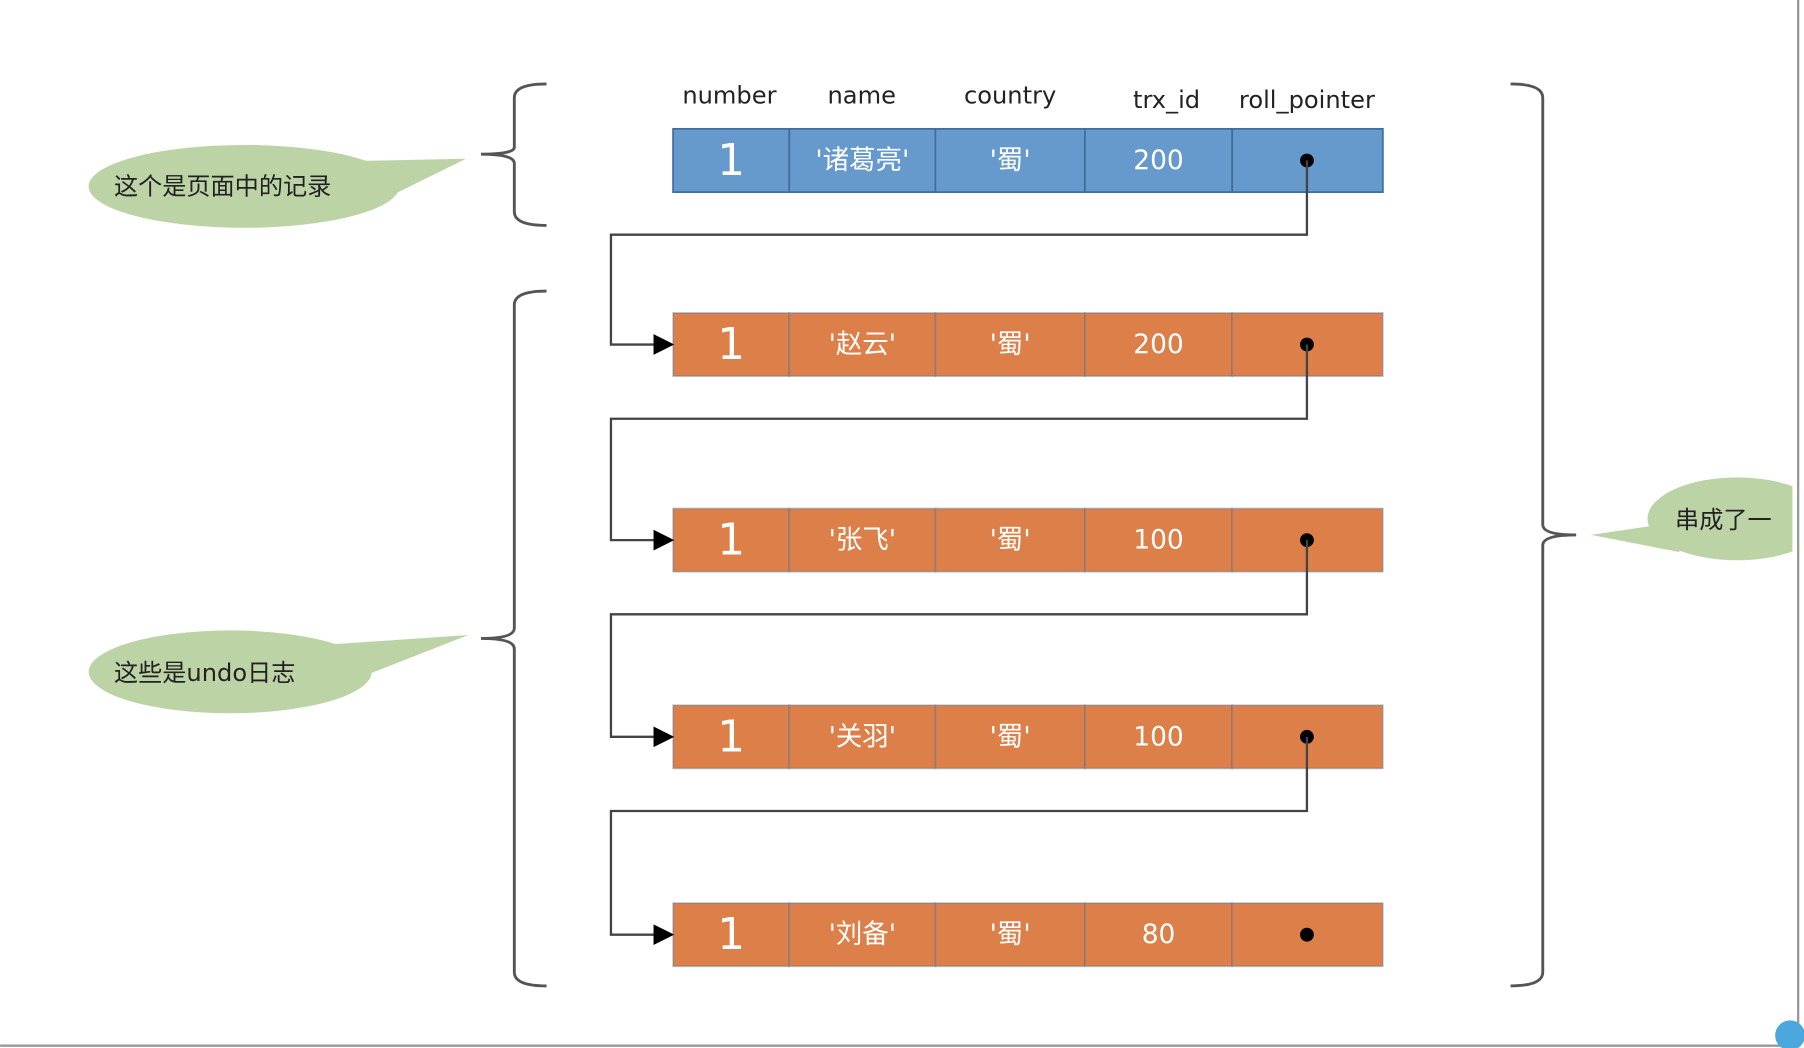 The image size is (1804, 1048). I want to click on callout-chain: 串成了一, so click(1697, 519).